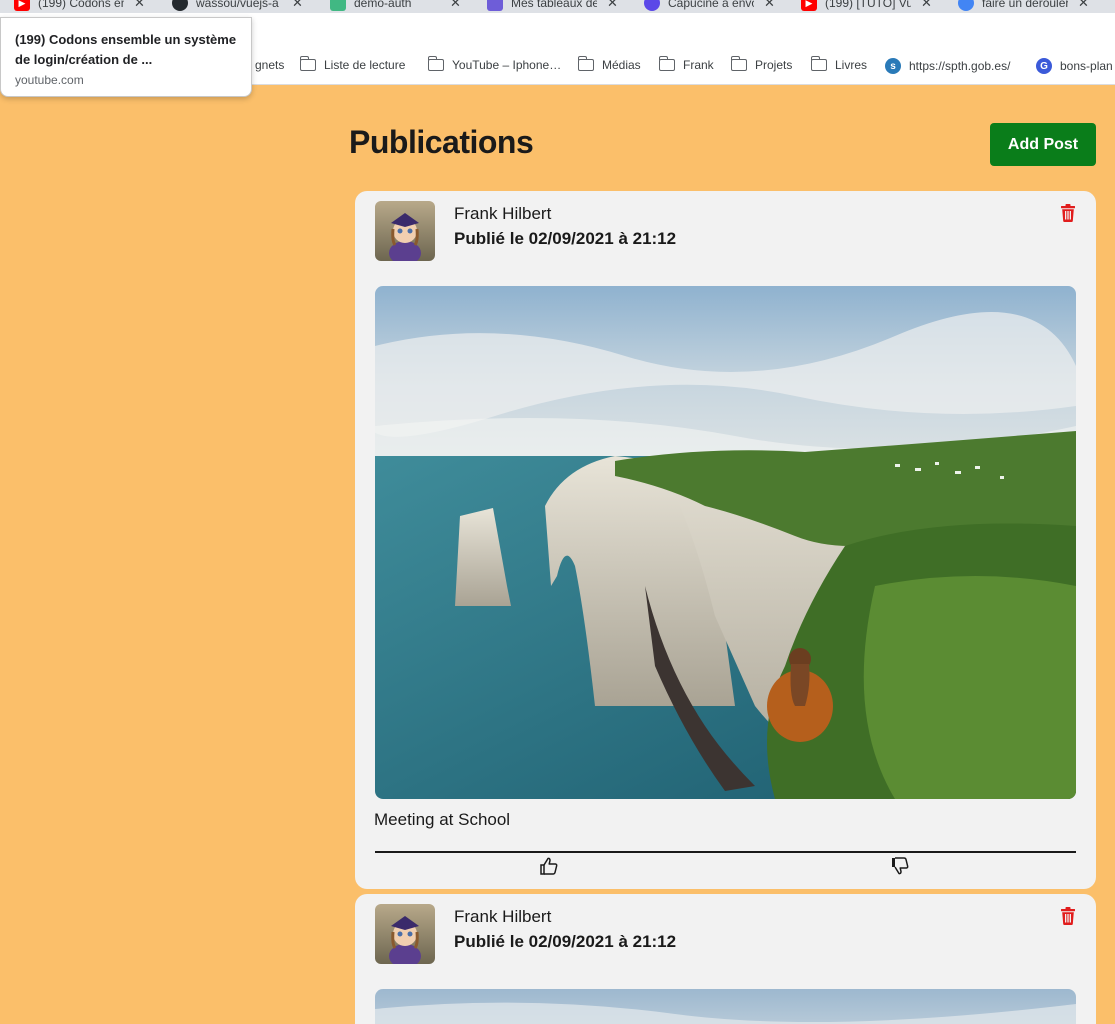 Image resolution: width=1115 pixels, height=1024 pixels. I want to click on trello-icon, so click(495, 5).